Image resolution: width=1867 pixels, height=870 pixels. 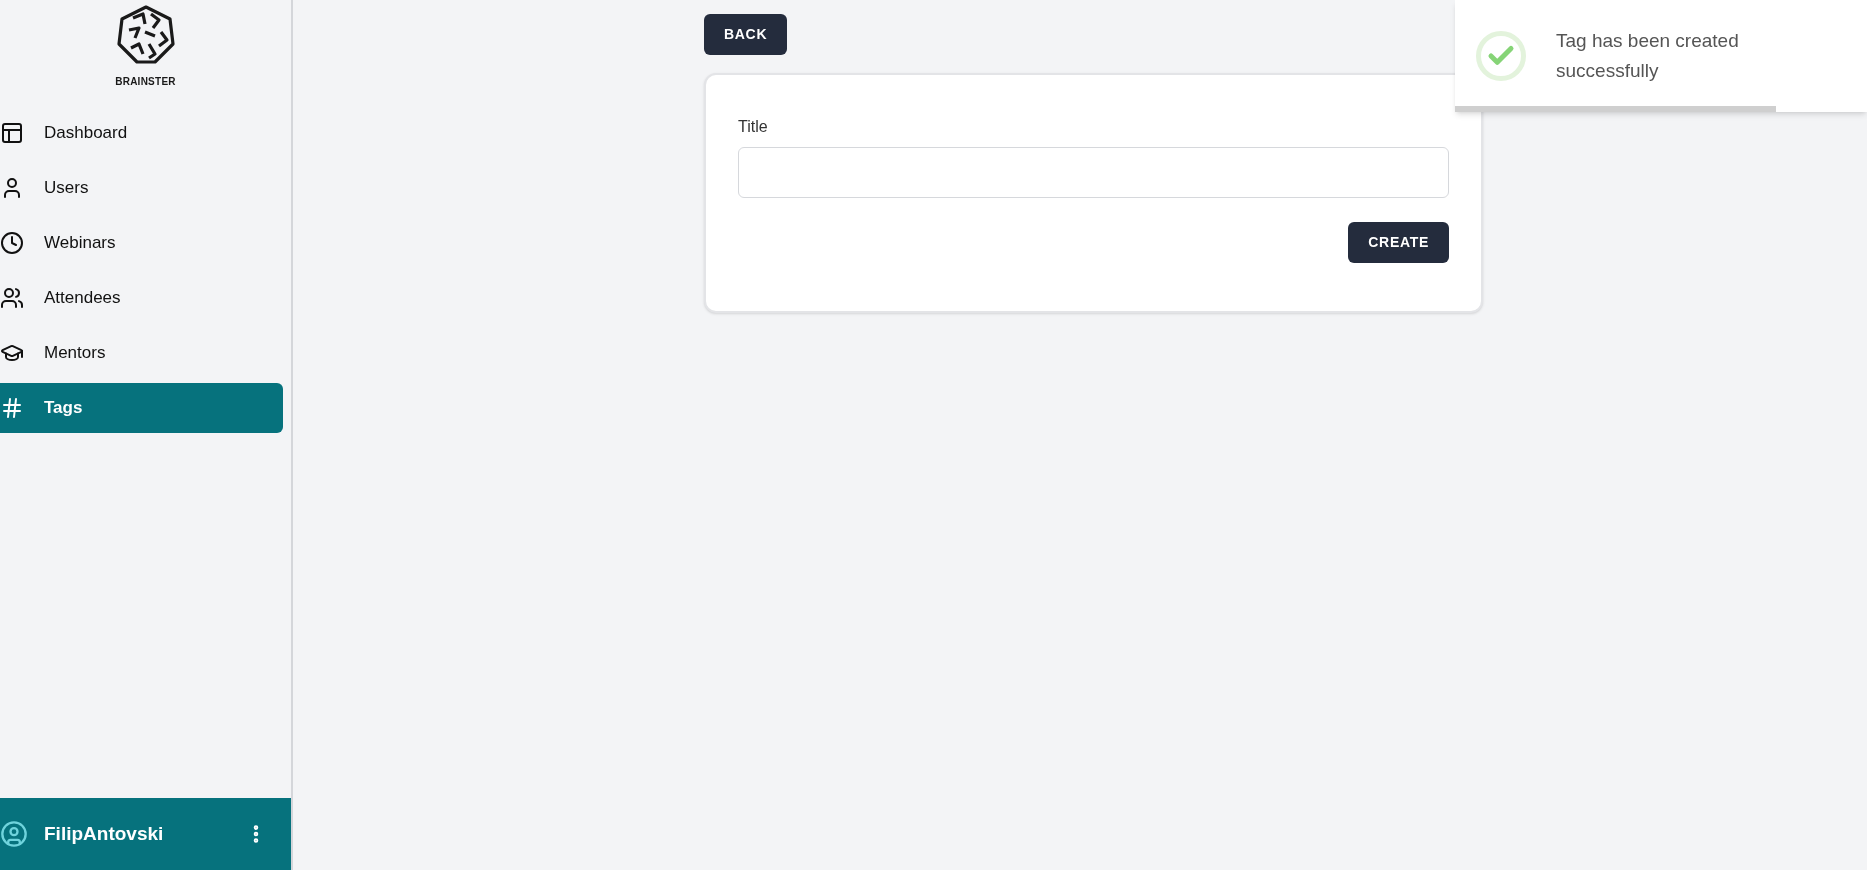 I want to click on sidebar-item: Tags, so click(x=141, y=407).